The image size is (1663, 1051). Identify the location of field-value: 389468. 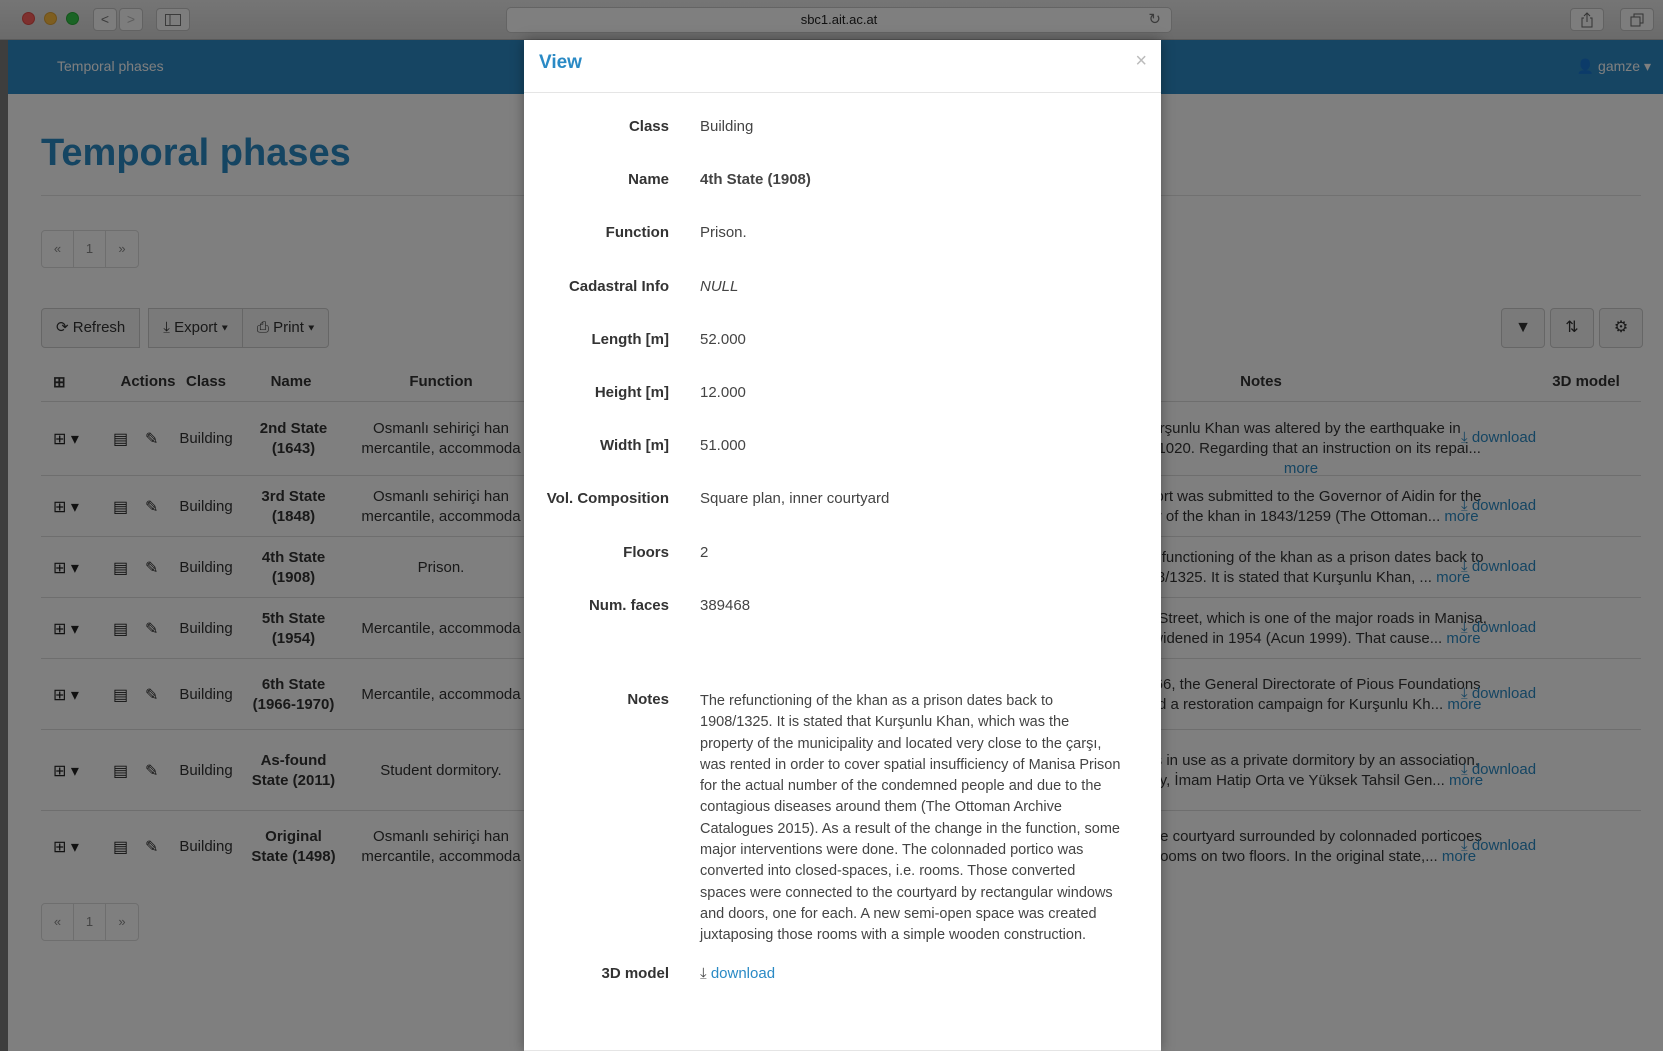
(725, 605).